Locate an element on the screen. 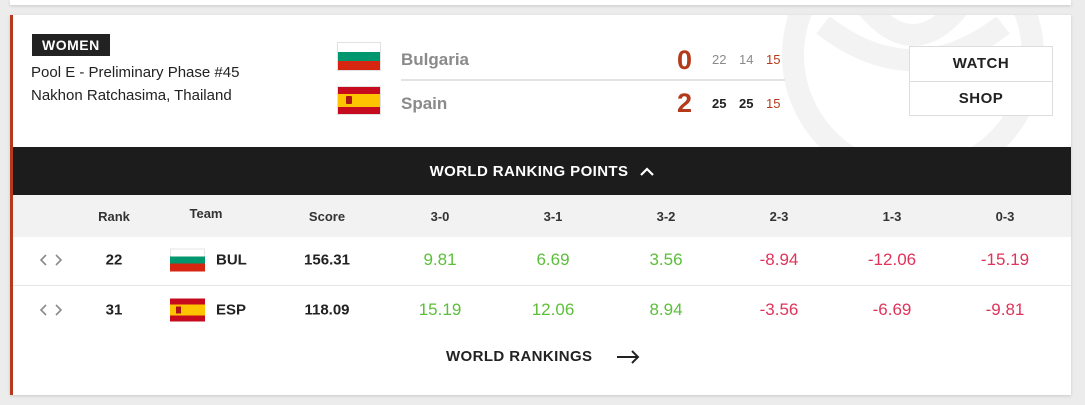 Image resolution: width=1085 pixels, height=405 pixels. points-1-3: -6.69 is located at coordinates (892, 309).